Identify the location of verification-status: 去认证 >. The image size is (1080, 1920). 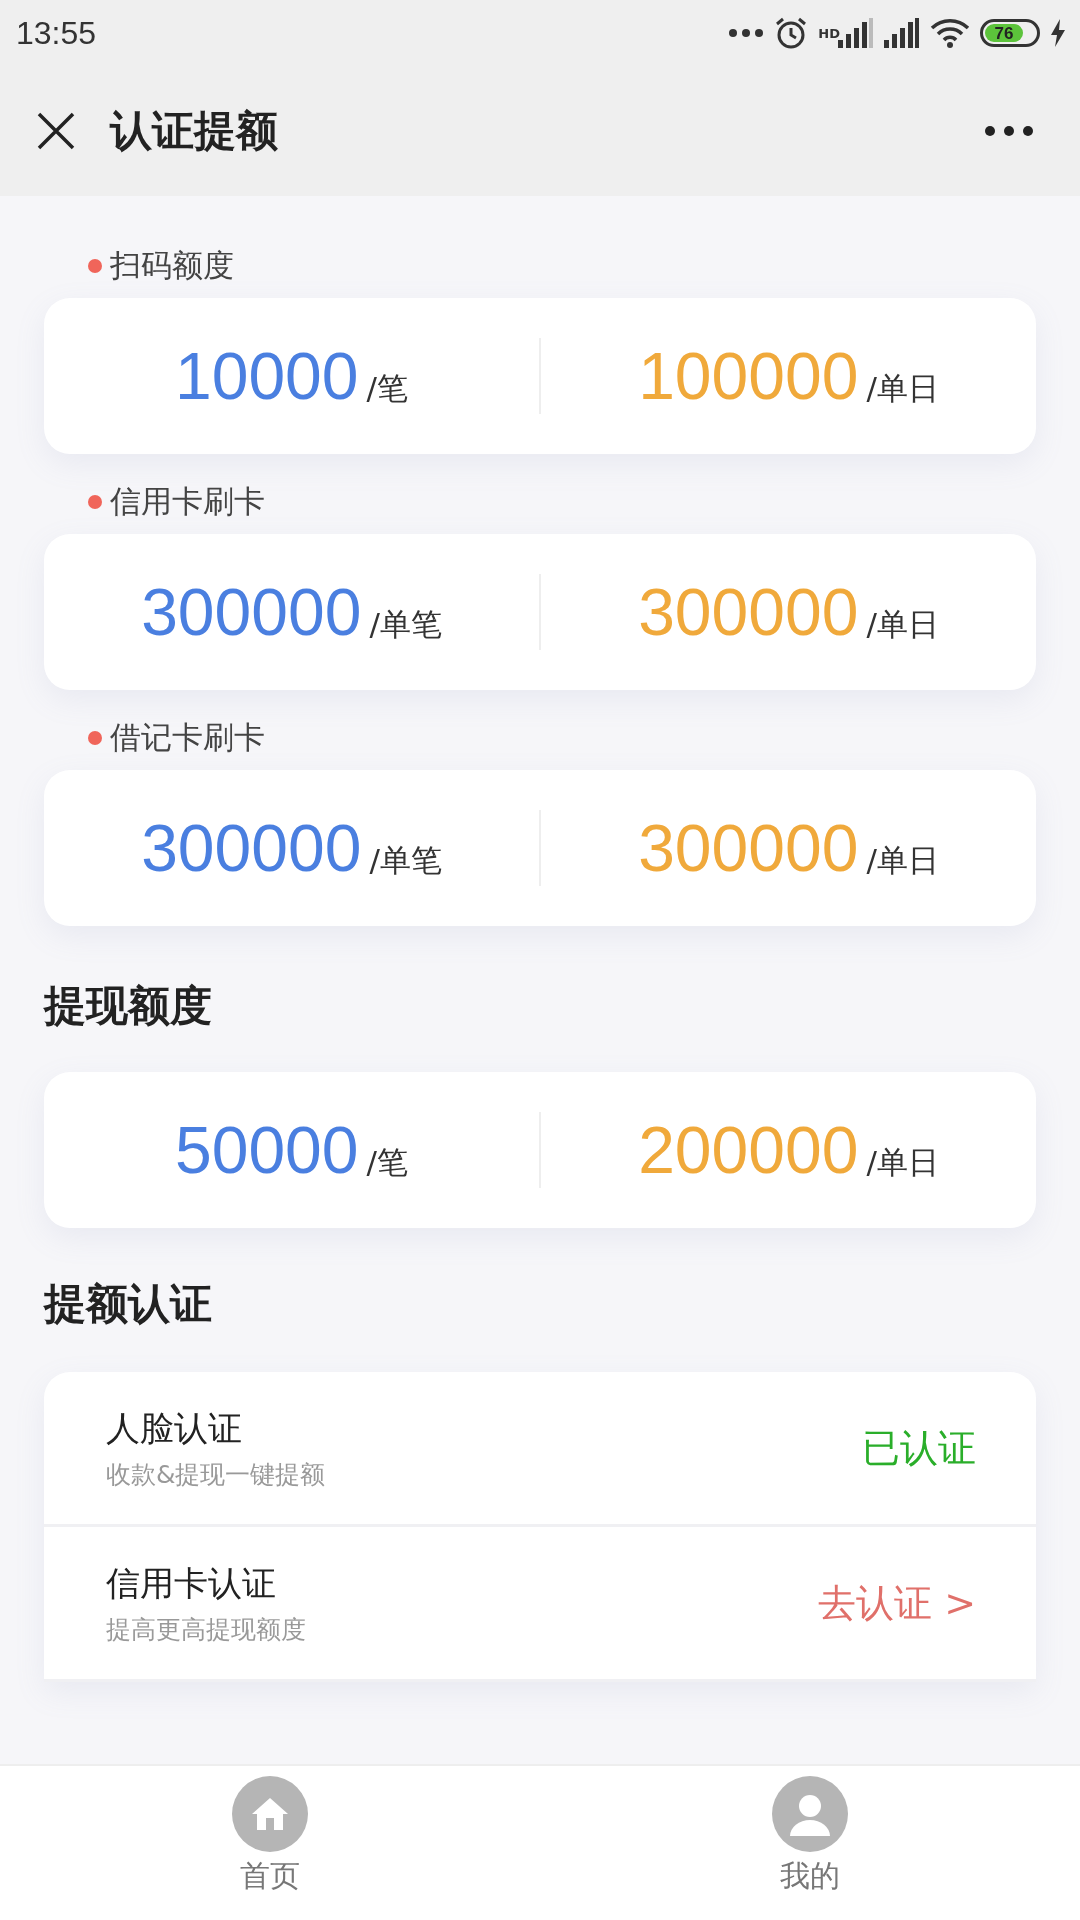
(897, 1603).